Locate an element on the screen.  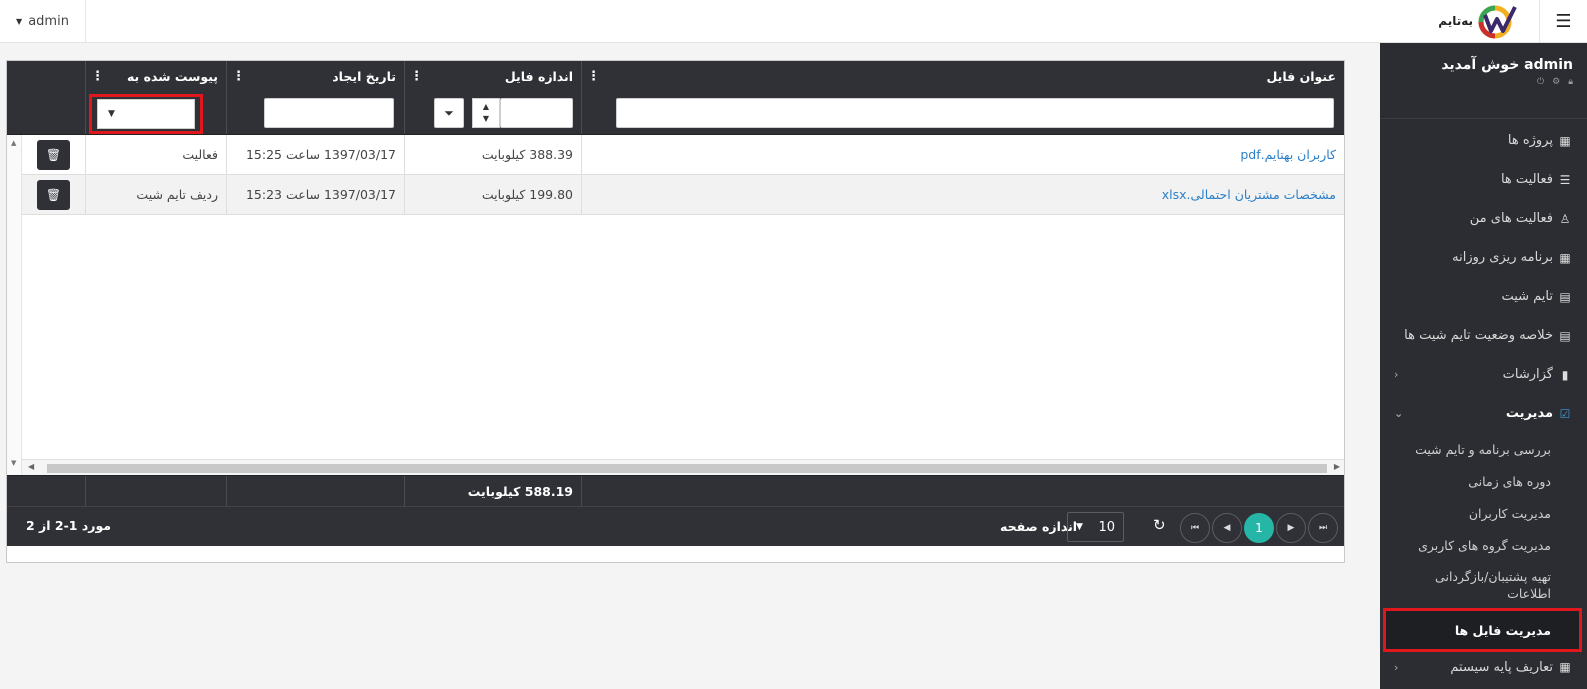
scroll-down-icon: ▼ is located at coordinates (13, 463).